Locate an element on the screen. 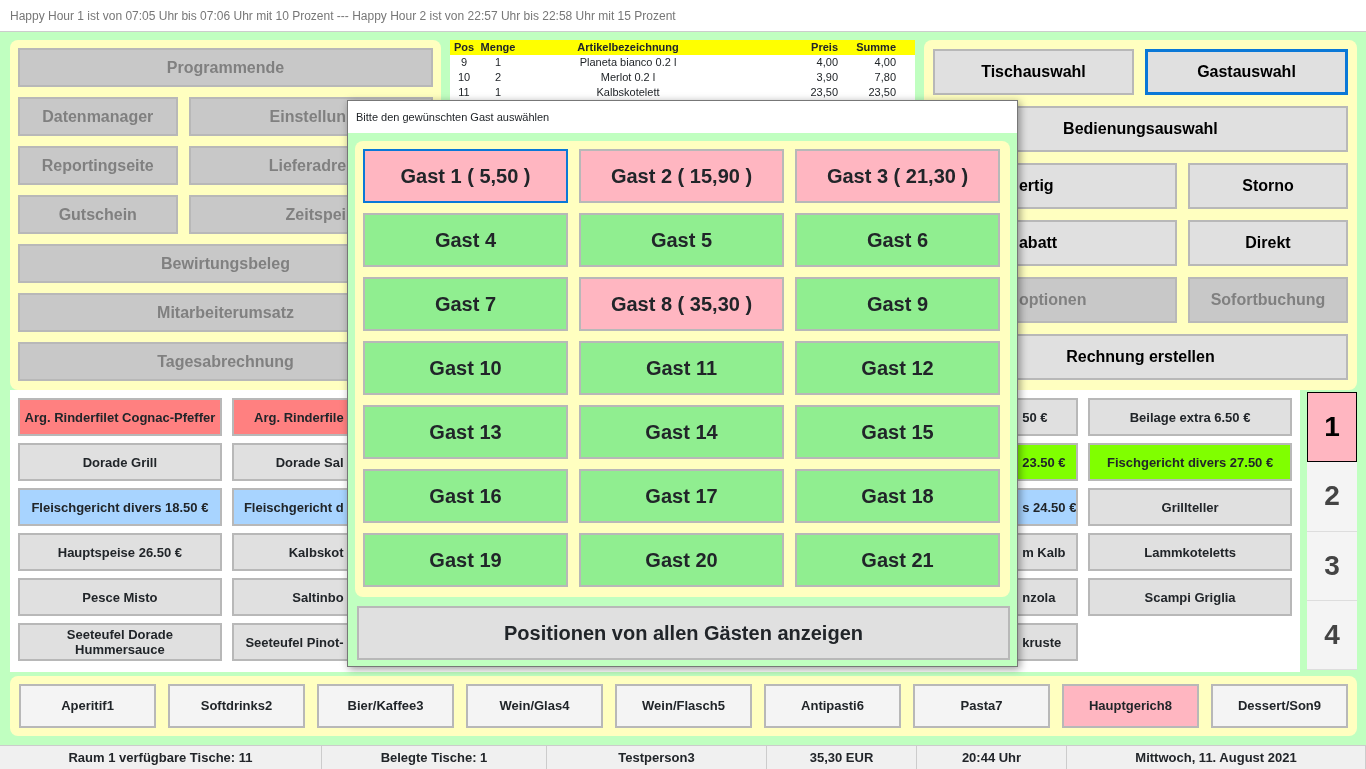 Image resolution: width=1366 pixels, height=769 pixels. category-button: Bier/Kaffee3 is located at coordinates (385, 706).